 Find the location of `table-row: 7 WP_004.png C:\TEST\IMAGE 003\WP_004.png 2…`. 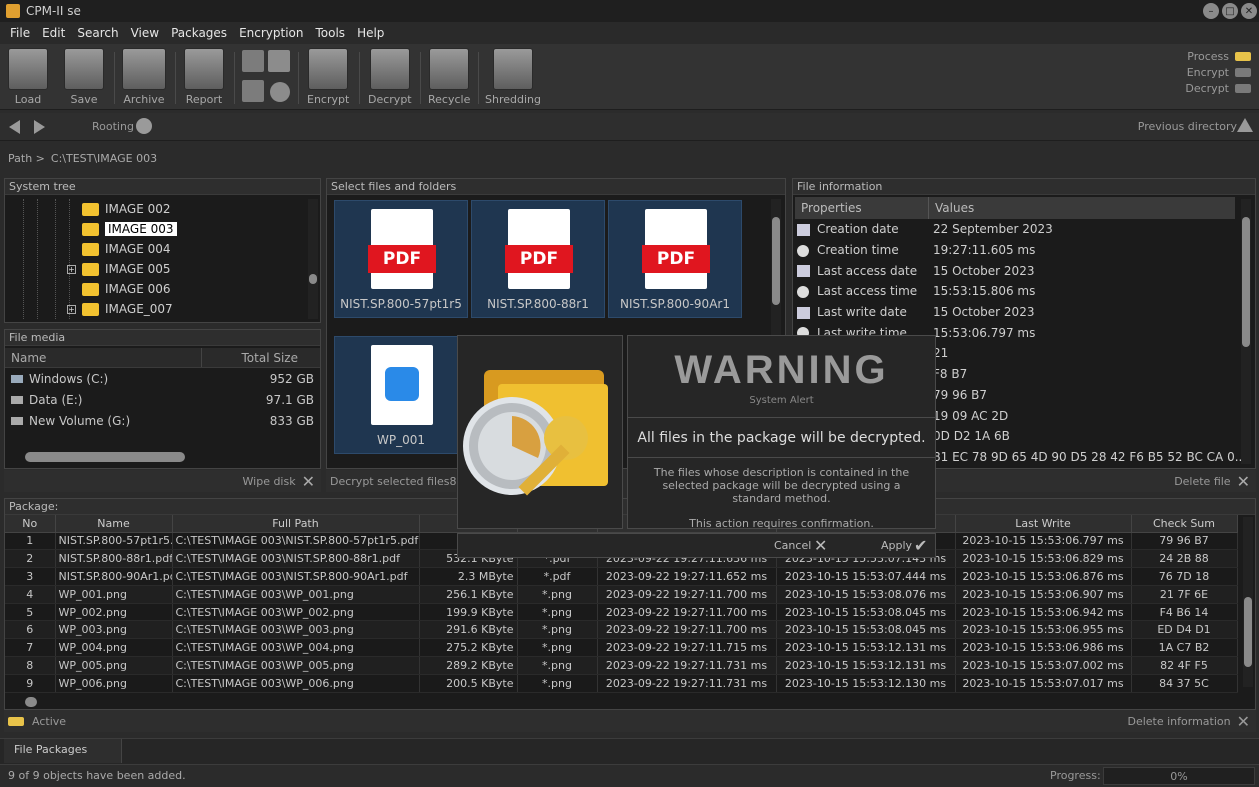

table-row: 7 WP_004.png C:\TEST\IMAGE 003\WP_004.png 2… is located at coordinates (621, 648).